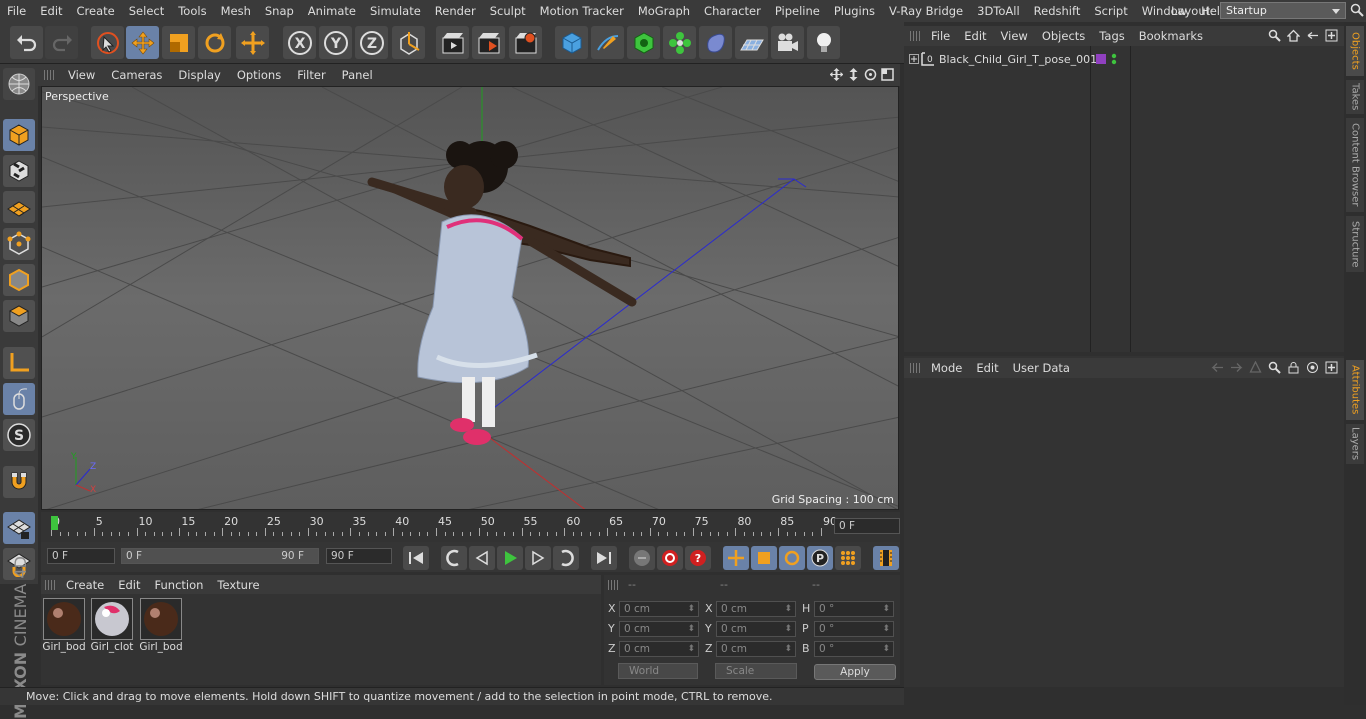 This screenshot has height=719, width=1366. What do you see at coordinates (566, 558) in the screenshot?
I see `next-key-icon` at bounding box center [566, 558].